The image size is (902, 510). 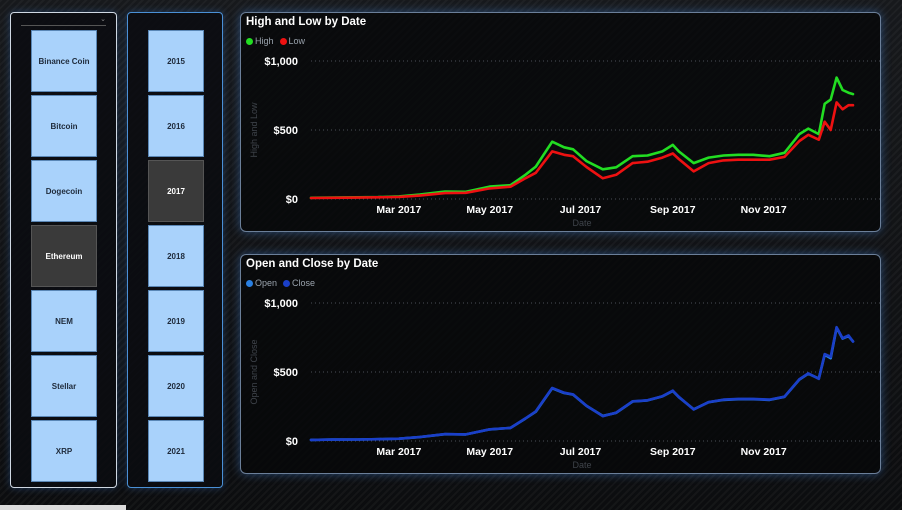 I want to click on series-line-open, so click(x=582, y=384).